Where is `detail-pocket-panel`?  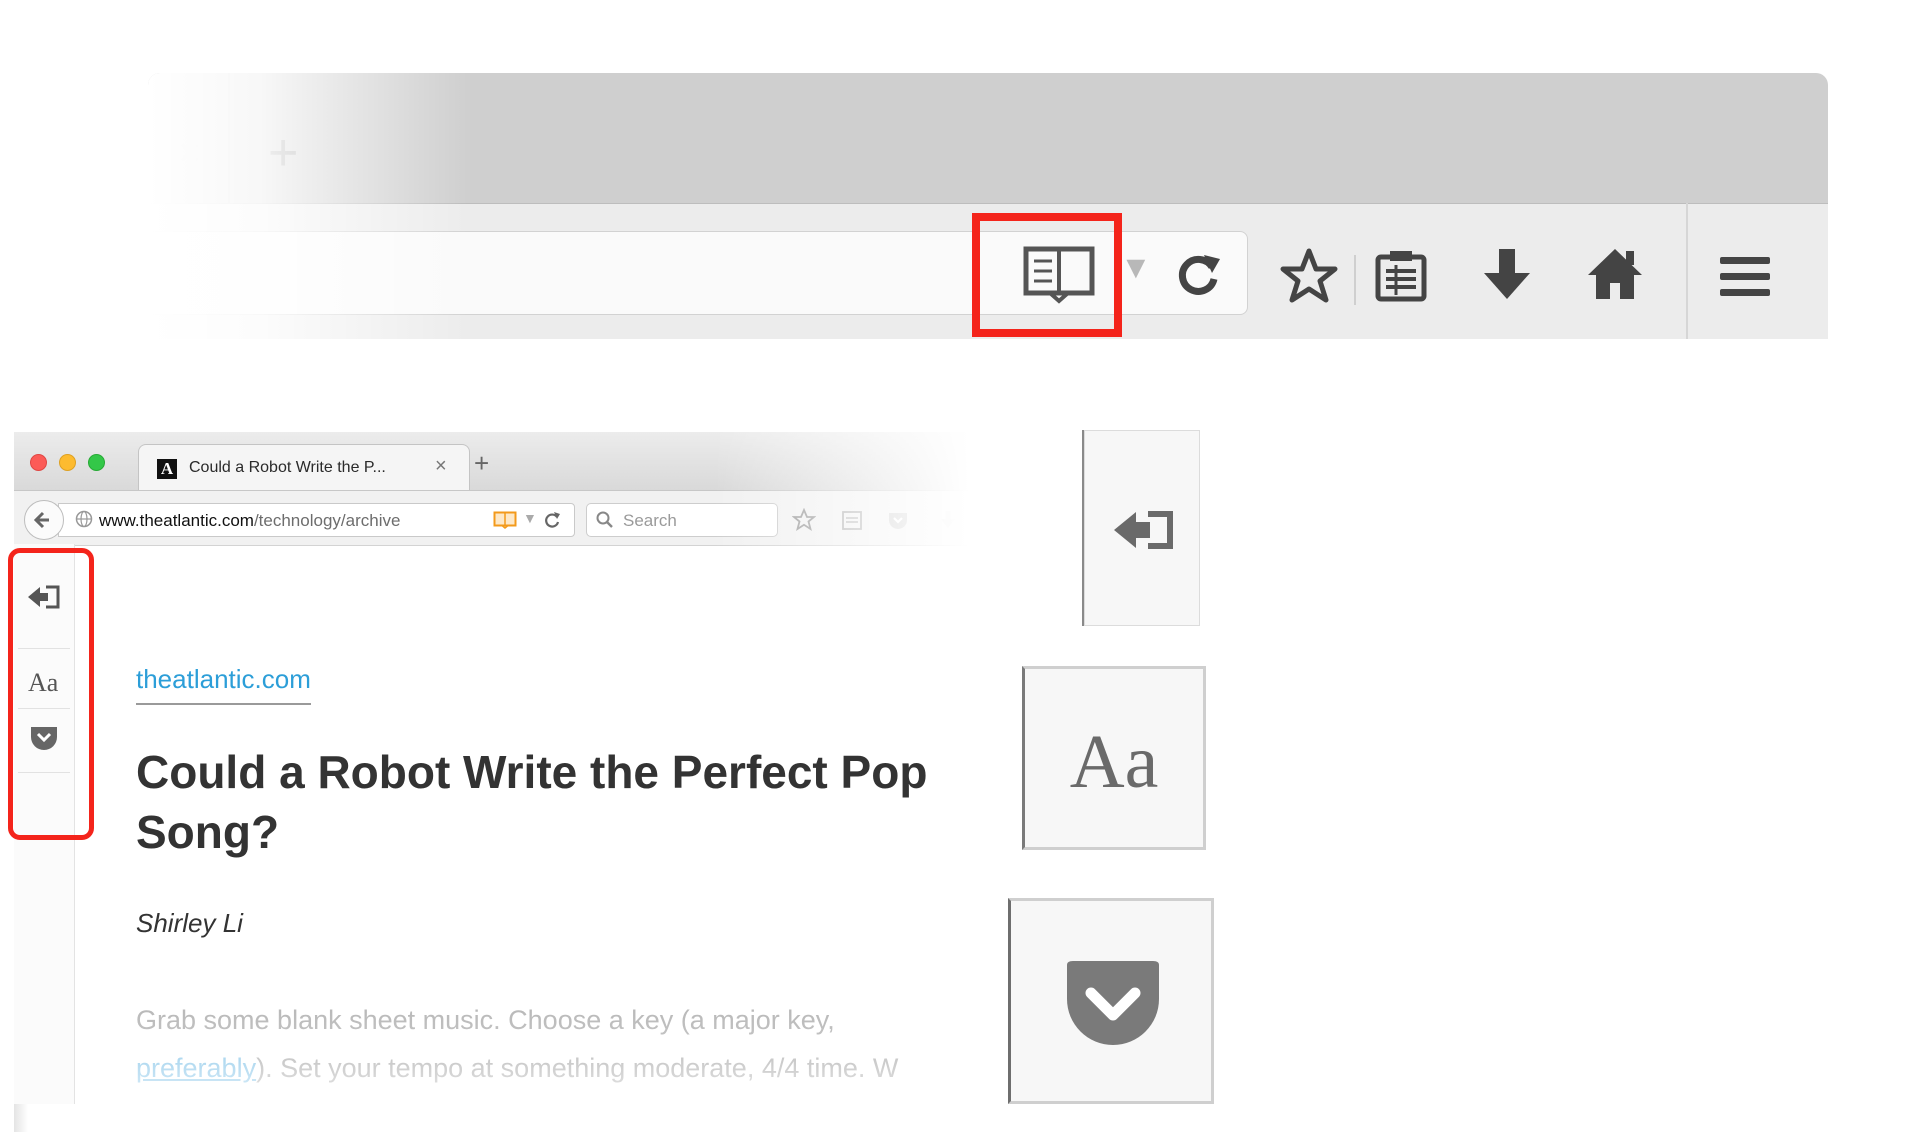
detail-pocket-panel is located at coordinates (1111, 1001).